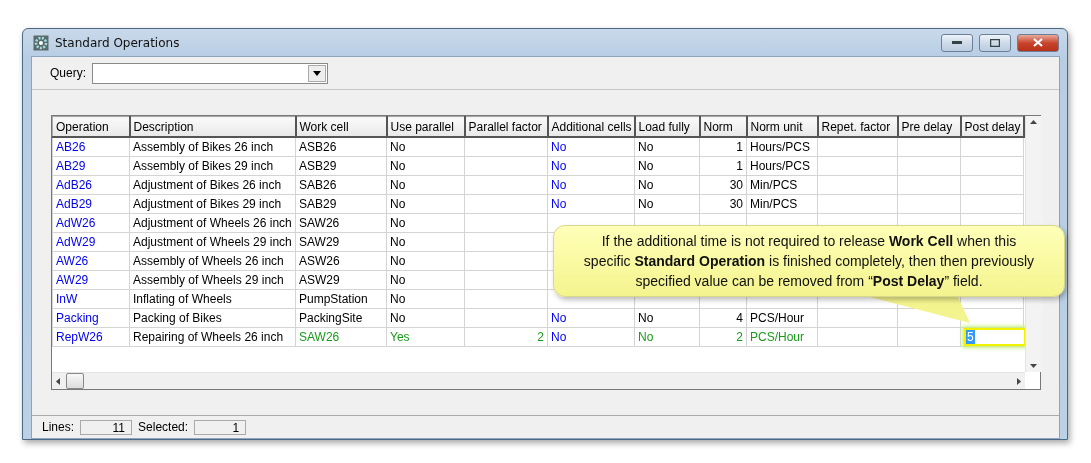 This screenshot has height=463, width=1091. What do you see at coordinates (58, 381) in the screenshot?
I see `scroll-left-icon` at bounding box center [58, 381].